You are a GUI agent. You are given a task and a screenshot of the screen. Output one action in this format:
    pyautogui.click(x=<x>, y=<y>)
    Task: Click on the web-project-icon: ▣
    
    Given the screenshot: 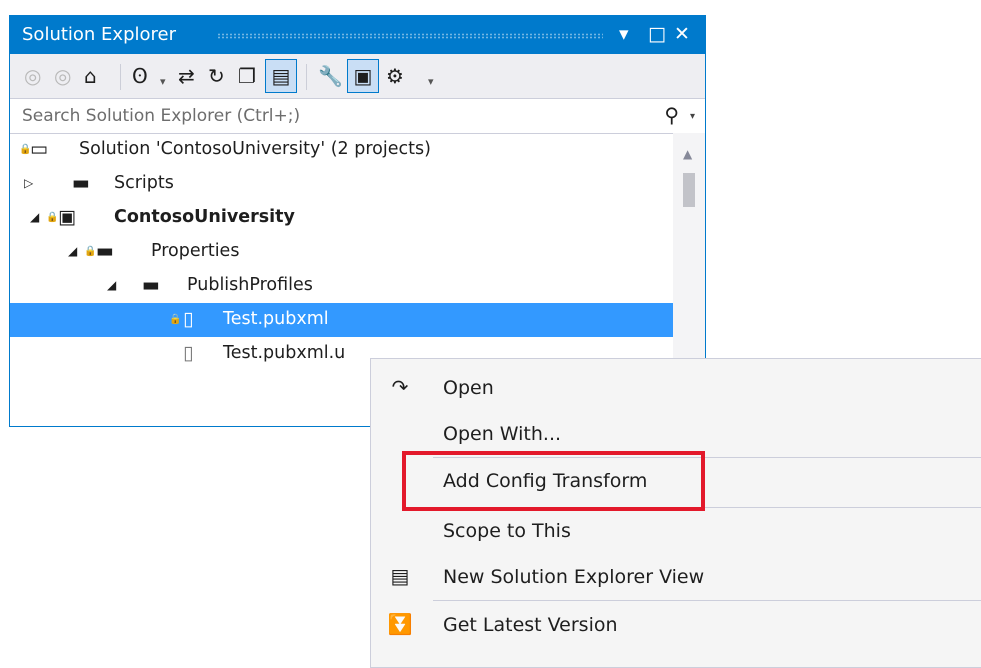 What is the action you would take?
    pyautogui.click(x=67, y=217)
    